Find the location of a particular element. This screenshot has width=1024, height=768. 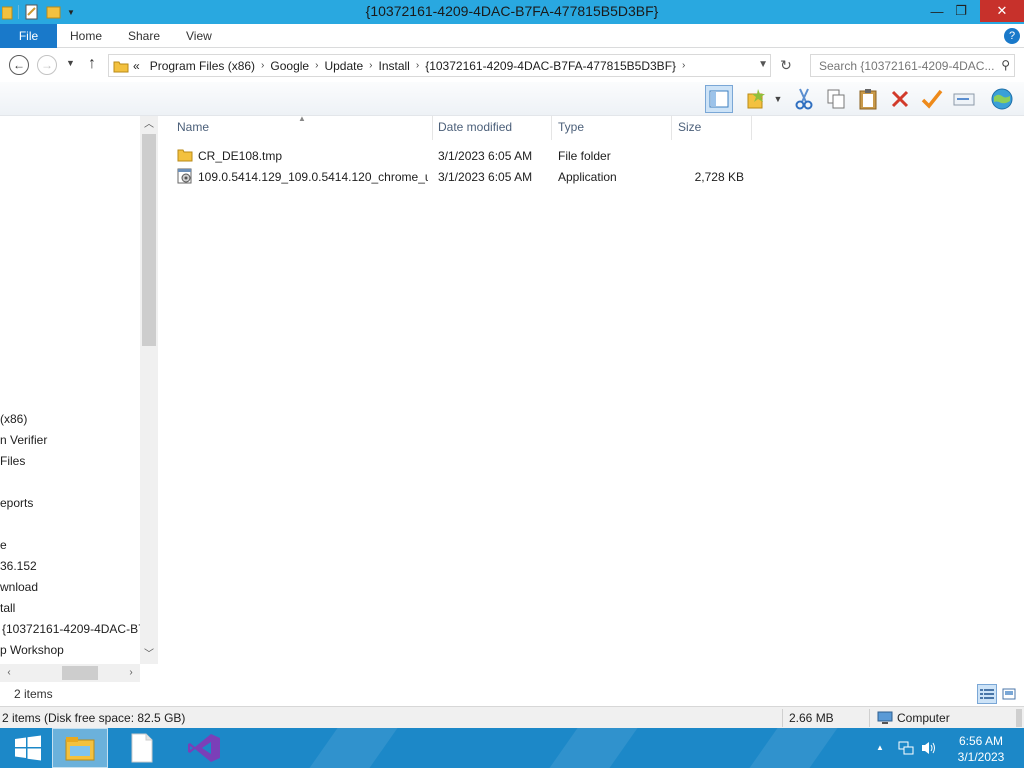

delete-icon is located at coordinates (900, 99).